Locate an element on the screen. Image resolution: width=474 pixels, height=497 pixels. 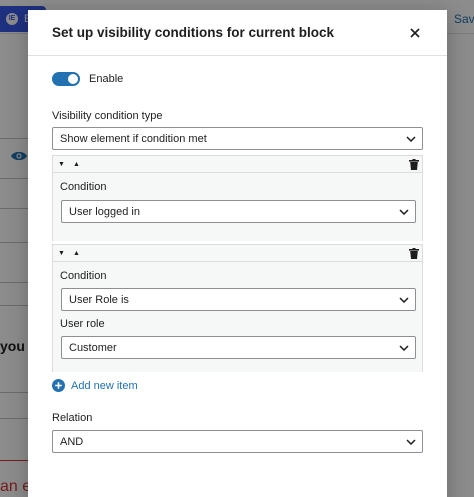
relation-label: Relation is located at coordinates (72, 418).